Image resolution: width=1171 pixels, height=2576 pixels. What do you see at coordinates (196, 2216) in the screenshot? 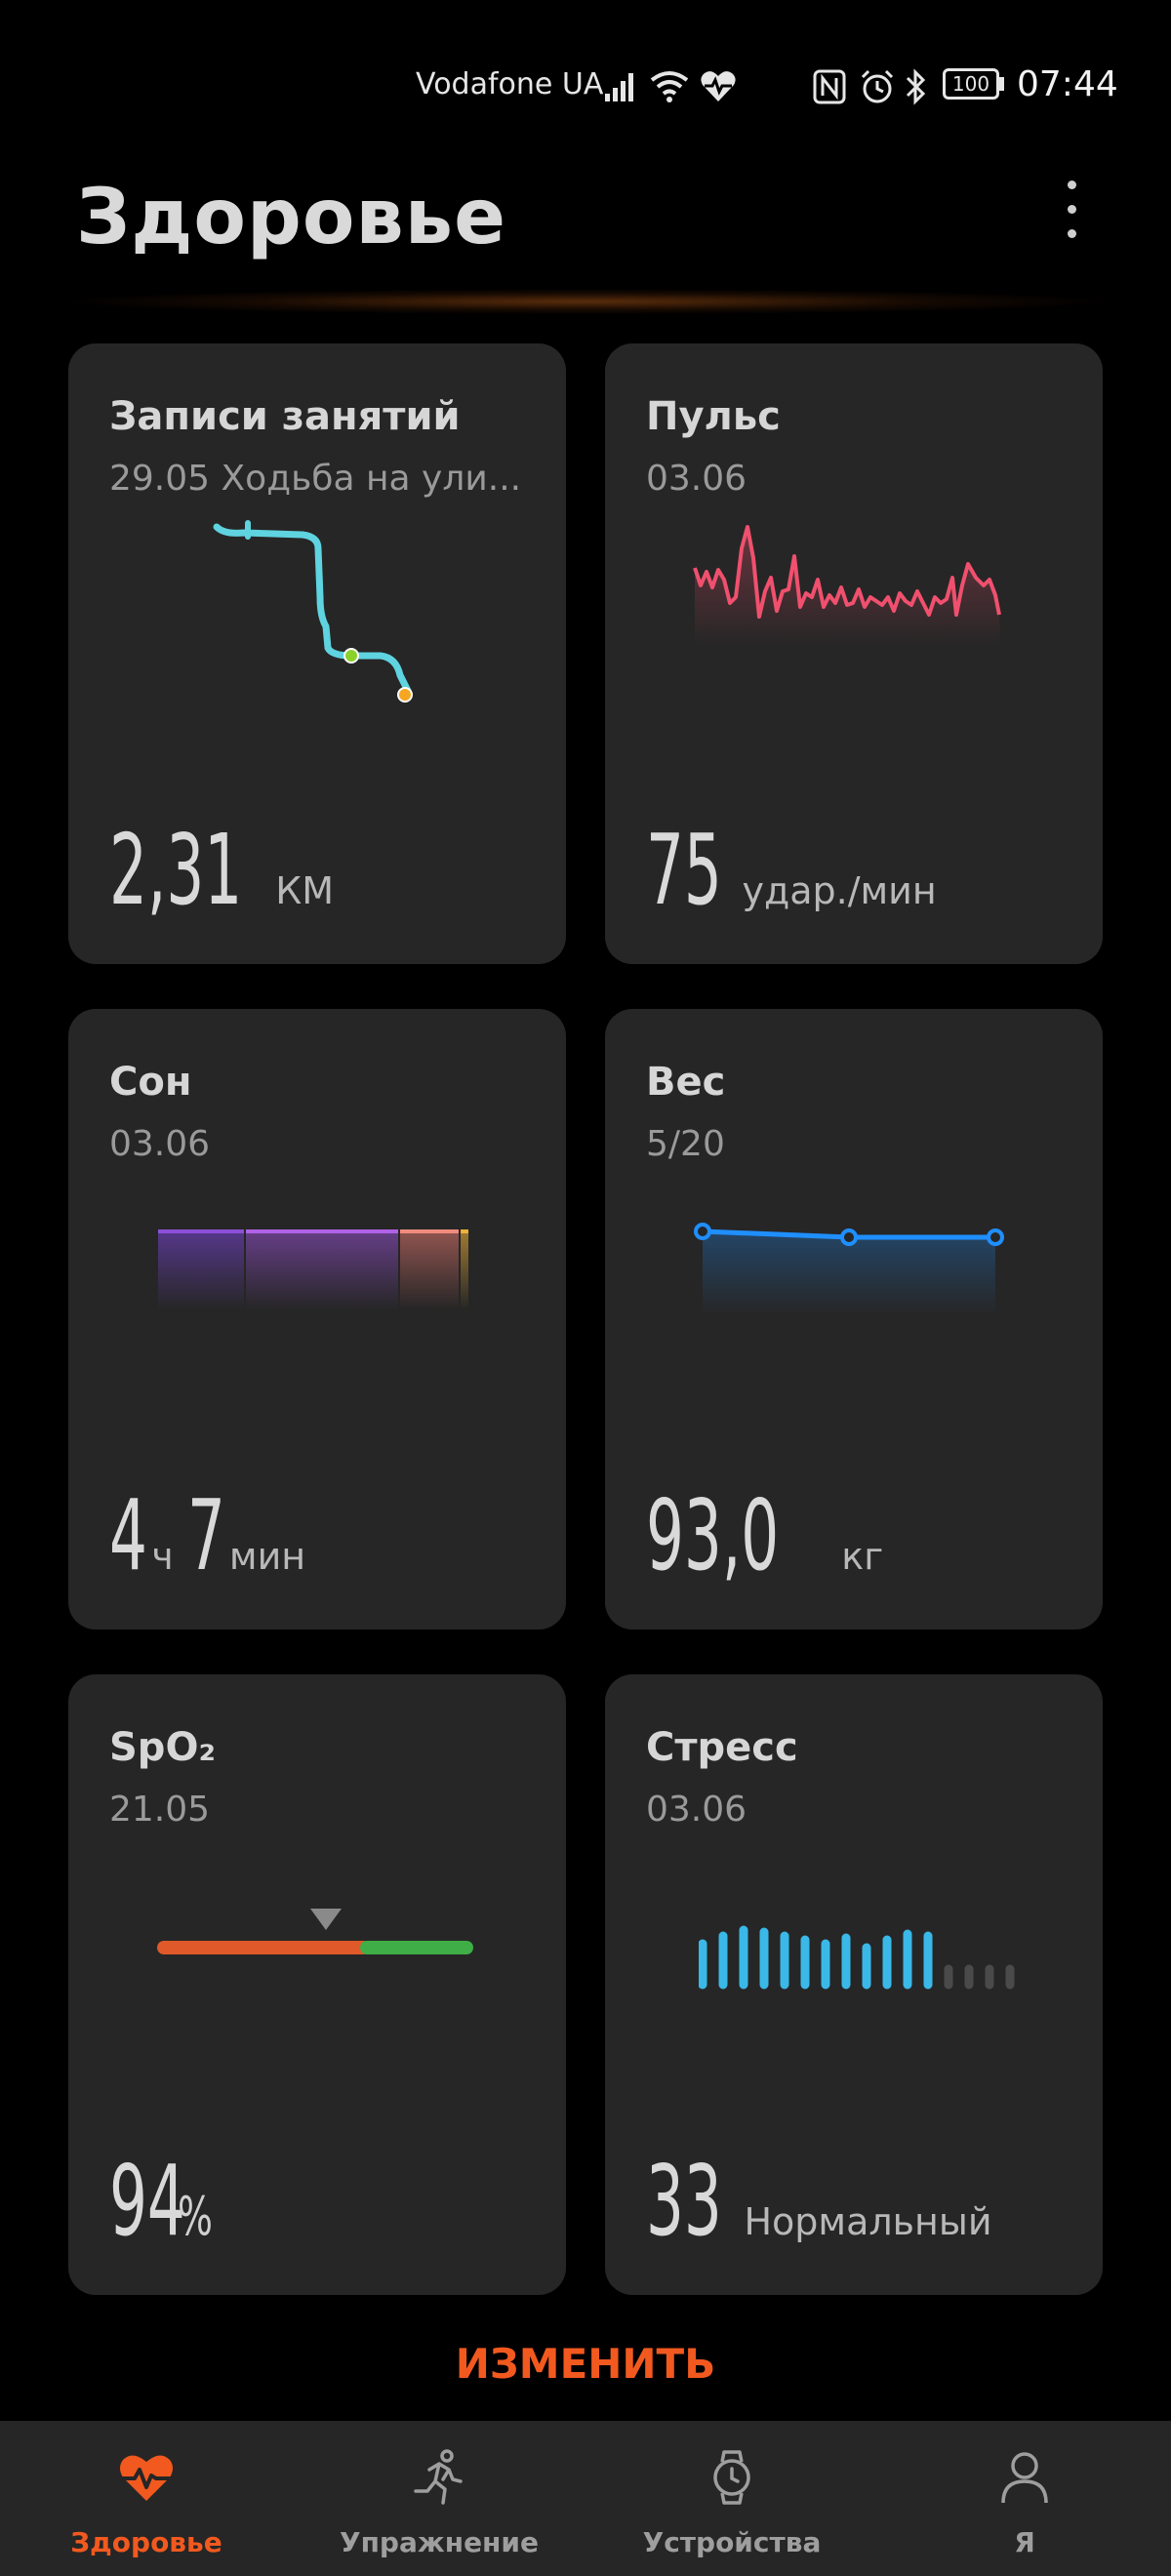
I see `spo2-unit: %` at bounding box center [196, 2216].